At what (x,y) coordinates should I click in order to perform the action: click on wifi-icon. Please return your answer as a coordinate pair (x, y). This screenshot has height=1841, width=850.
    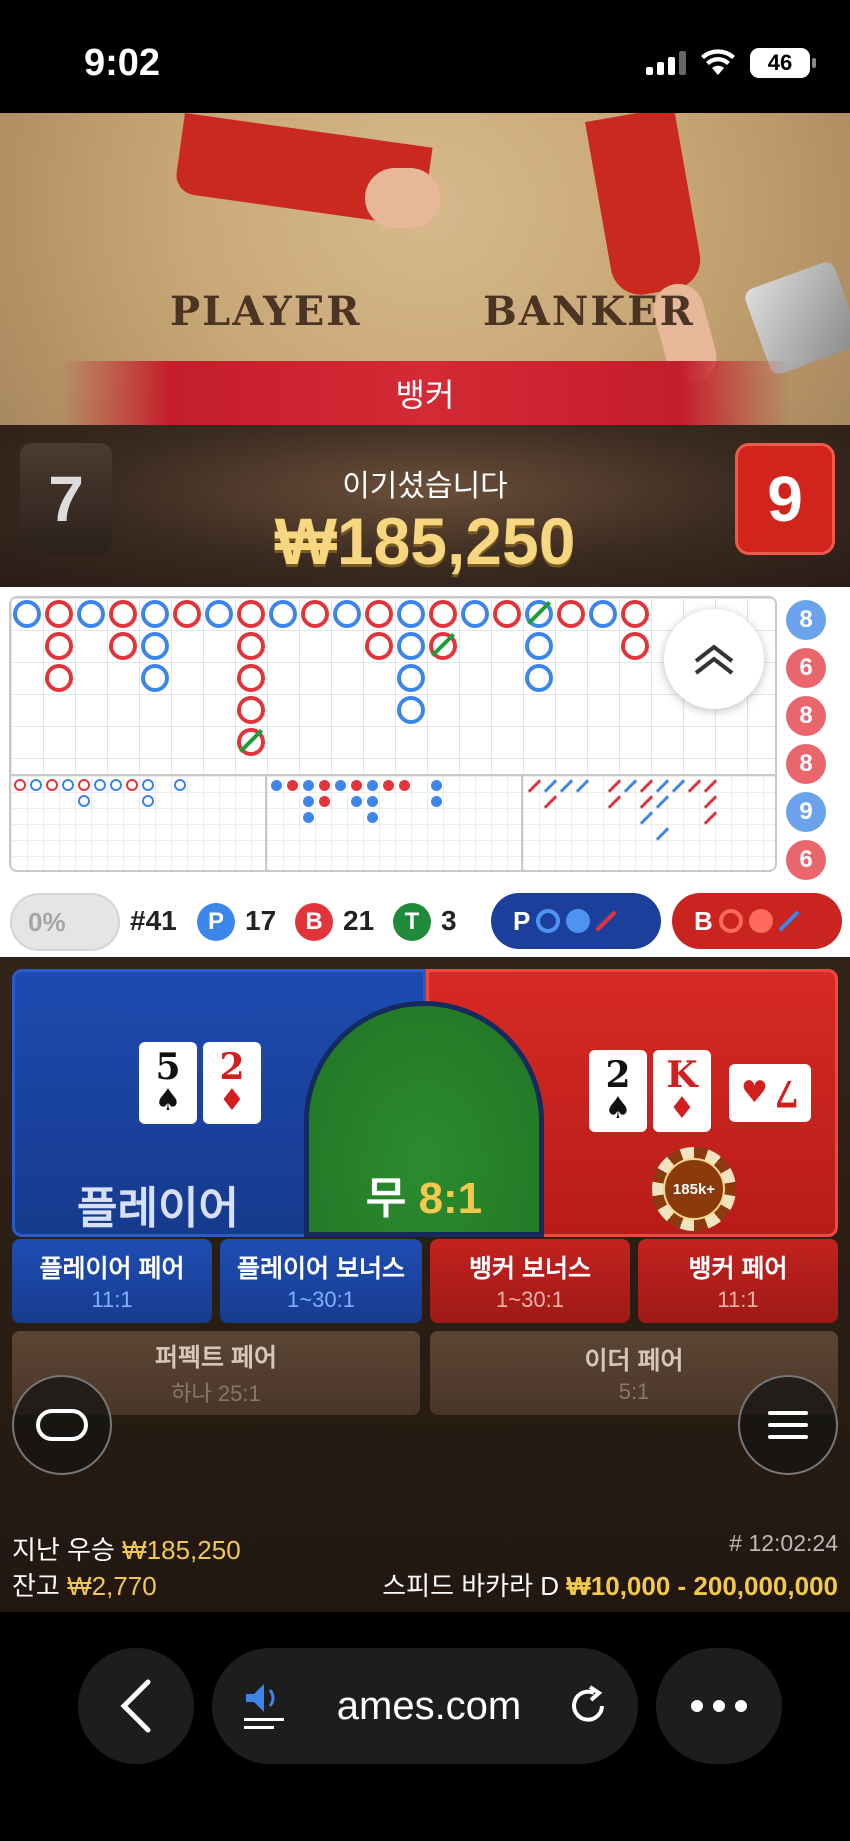
    Looking at the image, I should click on (718, 62).